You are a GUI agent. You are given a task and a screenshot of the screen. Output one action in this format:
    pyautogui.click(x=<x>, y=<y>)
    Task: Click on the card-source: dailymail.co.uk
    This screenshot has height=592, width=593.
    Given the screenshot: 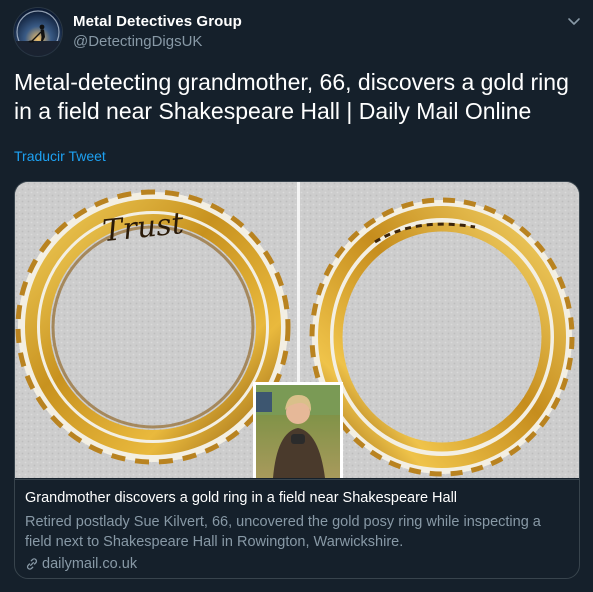 What is the action you would take?
    pyautogui.click(x=81, y=564)
    